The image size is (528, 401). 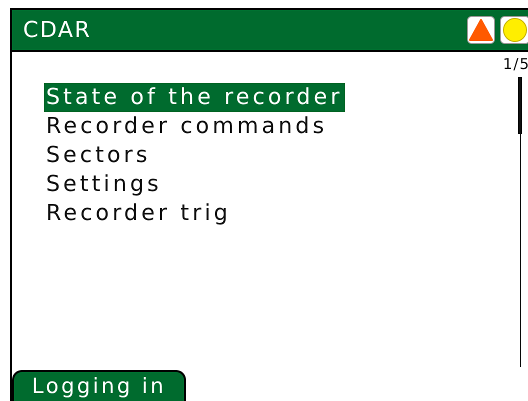 What do you see at coordinates (514, 30) in the screenshot?
I see `status-circle-icon` at bounding box center [514, 30].